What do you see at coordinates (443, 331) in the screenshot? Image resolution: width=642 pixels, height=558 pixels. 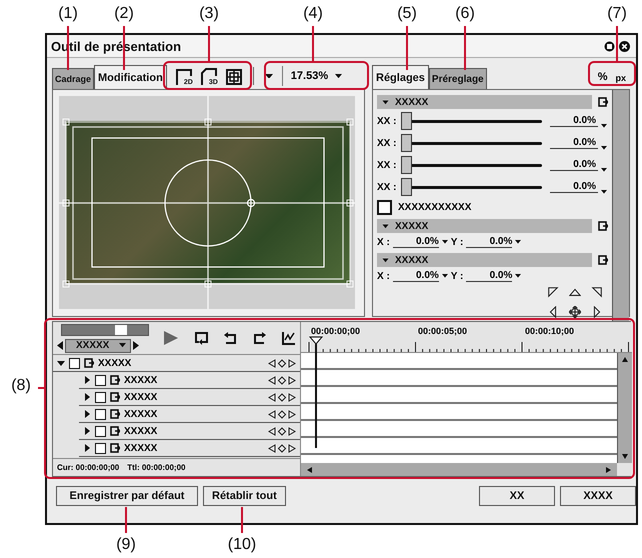 I see `ruler-label: 00:00:05;00` at bounding box center [443, 331].